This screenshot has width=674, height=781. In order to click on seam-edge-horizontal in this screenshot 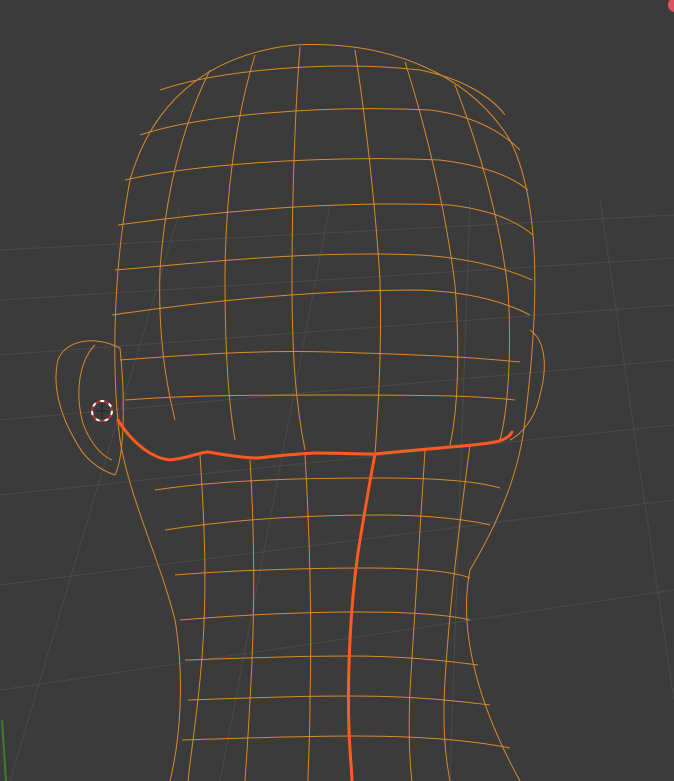, I will do `click(315, 440)`.